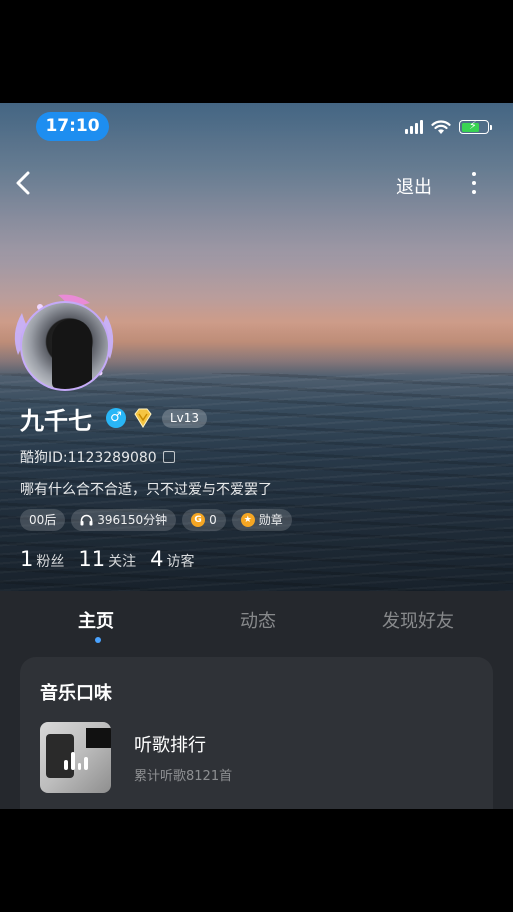  Describe the element at coordinates (96, 620) in the screenshot. I see `tab-home: 主页` at that location.